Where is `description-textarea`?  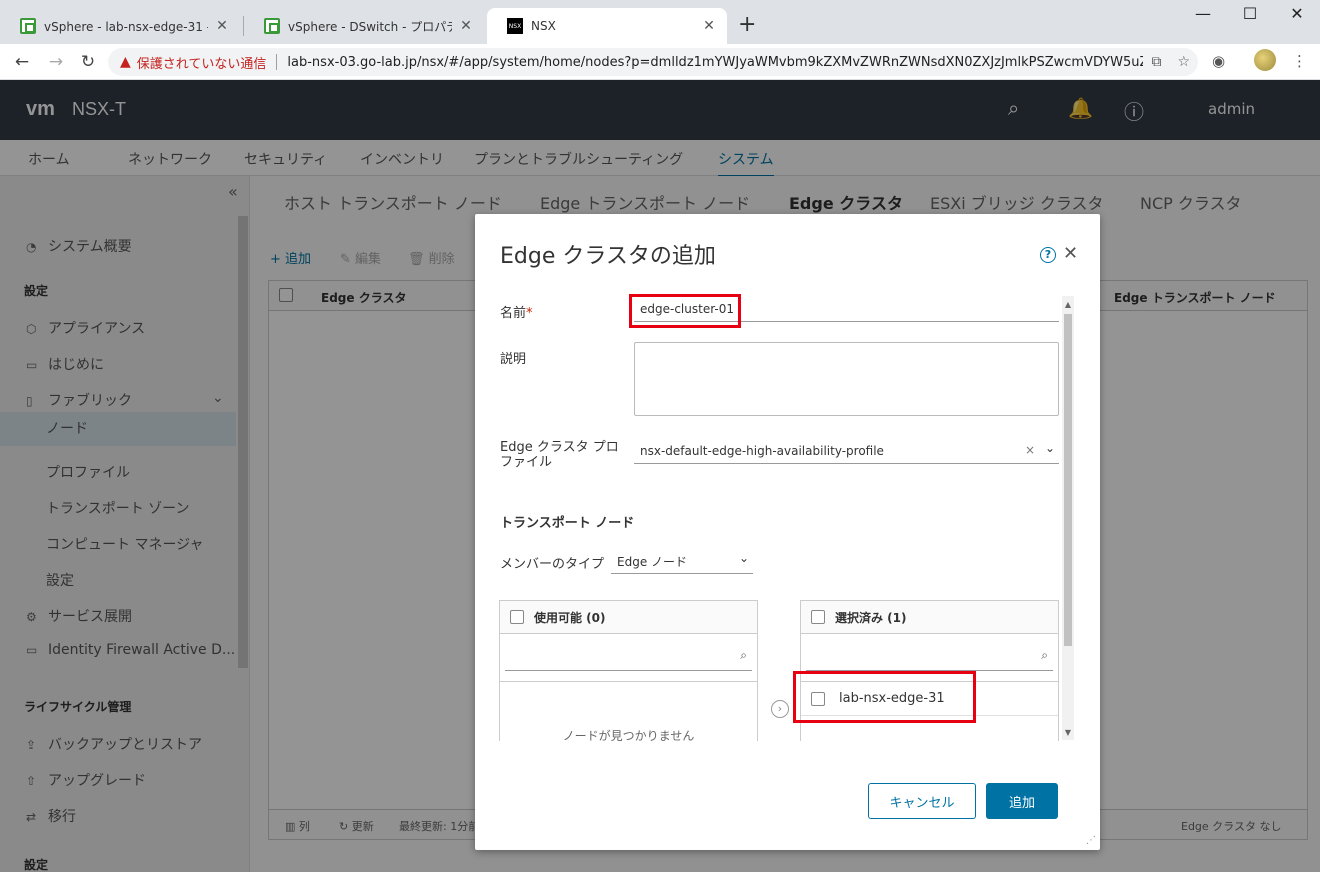 description-textarea is located at coordinates (846, 379).